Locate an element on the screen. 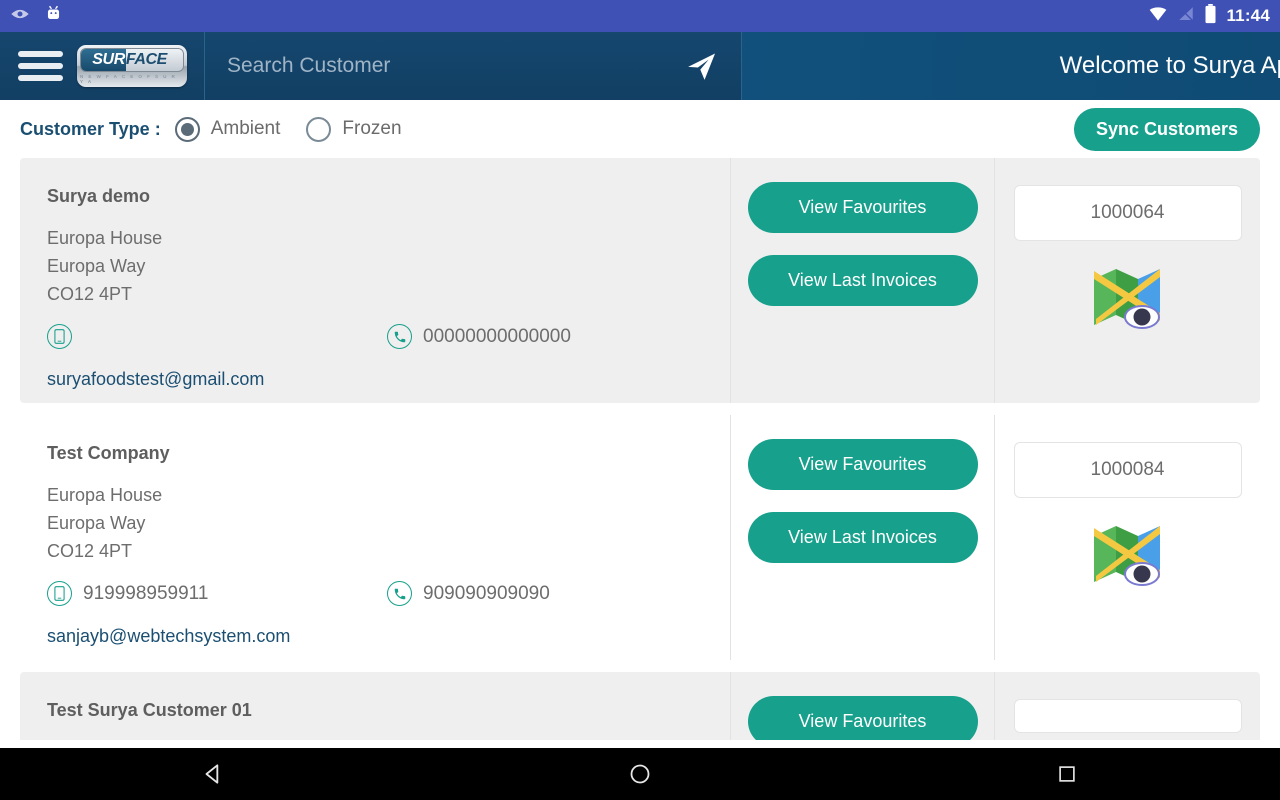 The height and width of the screenshot is (800, 1280). customer-id: 1000084 is located at coordinates (1127, 470).